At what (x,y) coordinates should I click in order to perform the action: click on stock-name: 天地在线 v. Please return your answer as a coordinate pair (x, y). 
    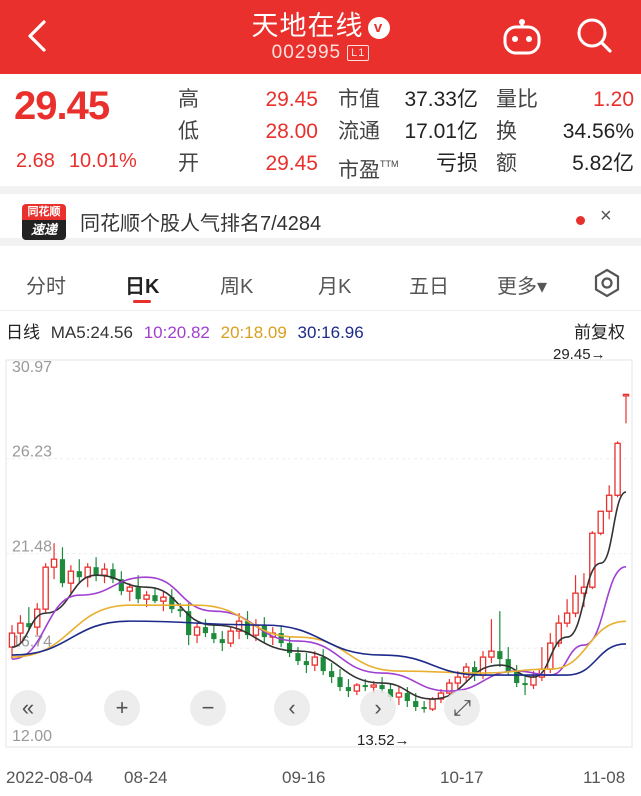
    Looking at the image, I should click on (320, 23).